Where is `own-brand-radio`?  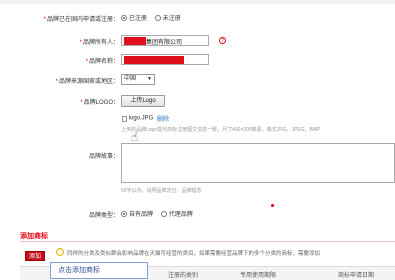
own-brand-radio is located at coordinates (124, 213).